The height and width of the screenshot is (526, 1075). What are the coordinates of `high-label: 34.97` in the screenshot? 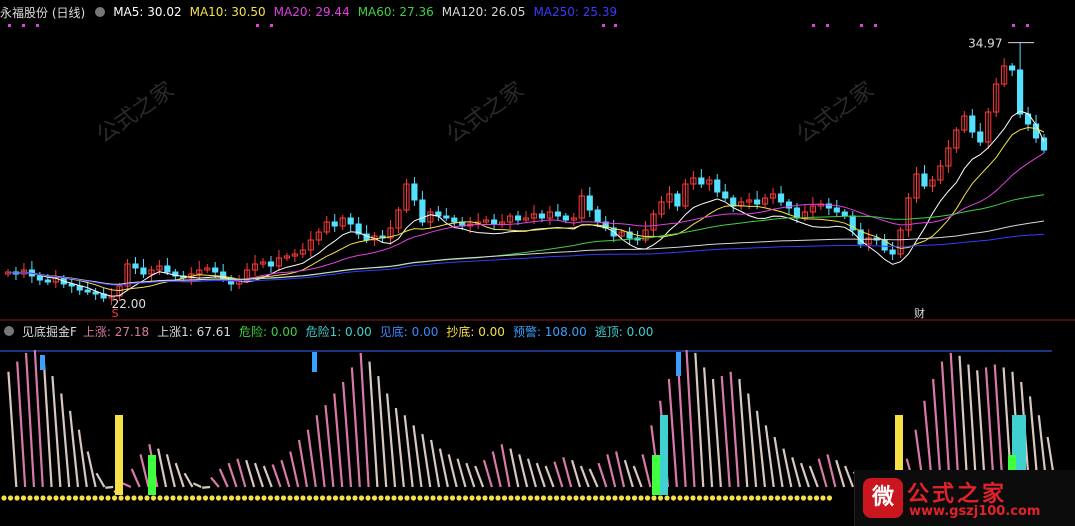 It's located at (985, 44).